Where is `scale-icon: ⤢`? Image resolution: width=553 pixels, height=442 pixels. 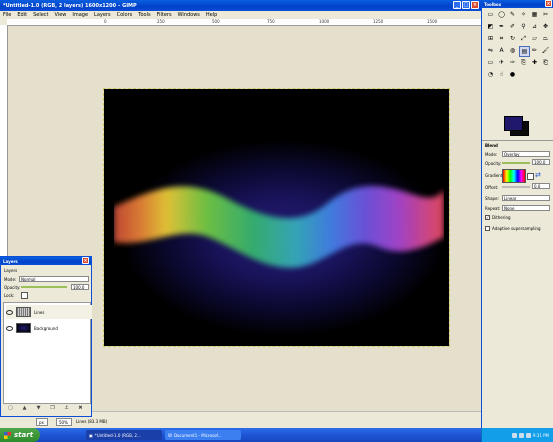 scale-icon: ⤢ is located at coordinates (523, 38).